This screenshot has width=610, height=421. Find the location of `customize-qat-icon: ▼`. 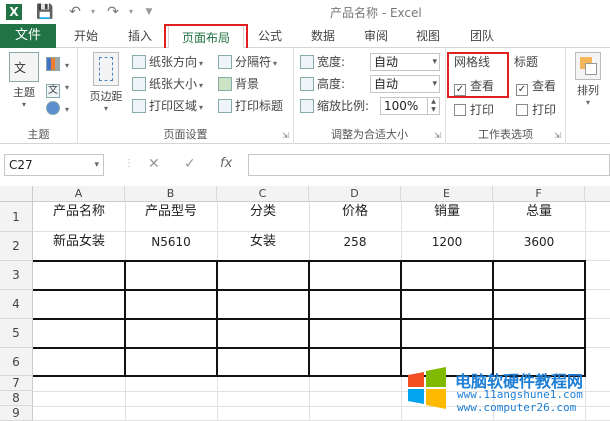

customize-qat-icon: ▼ is located at coordinates (149, 12).